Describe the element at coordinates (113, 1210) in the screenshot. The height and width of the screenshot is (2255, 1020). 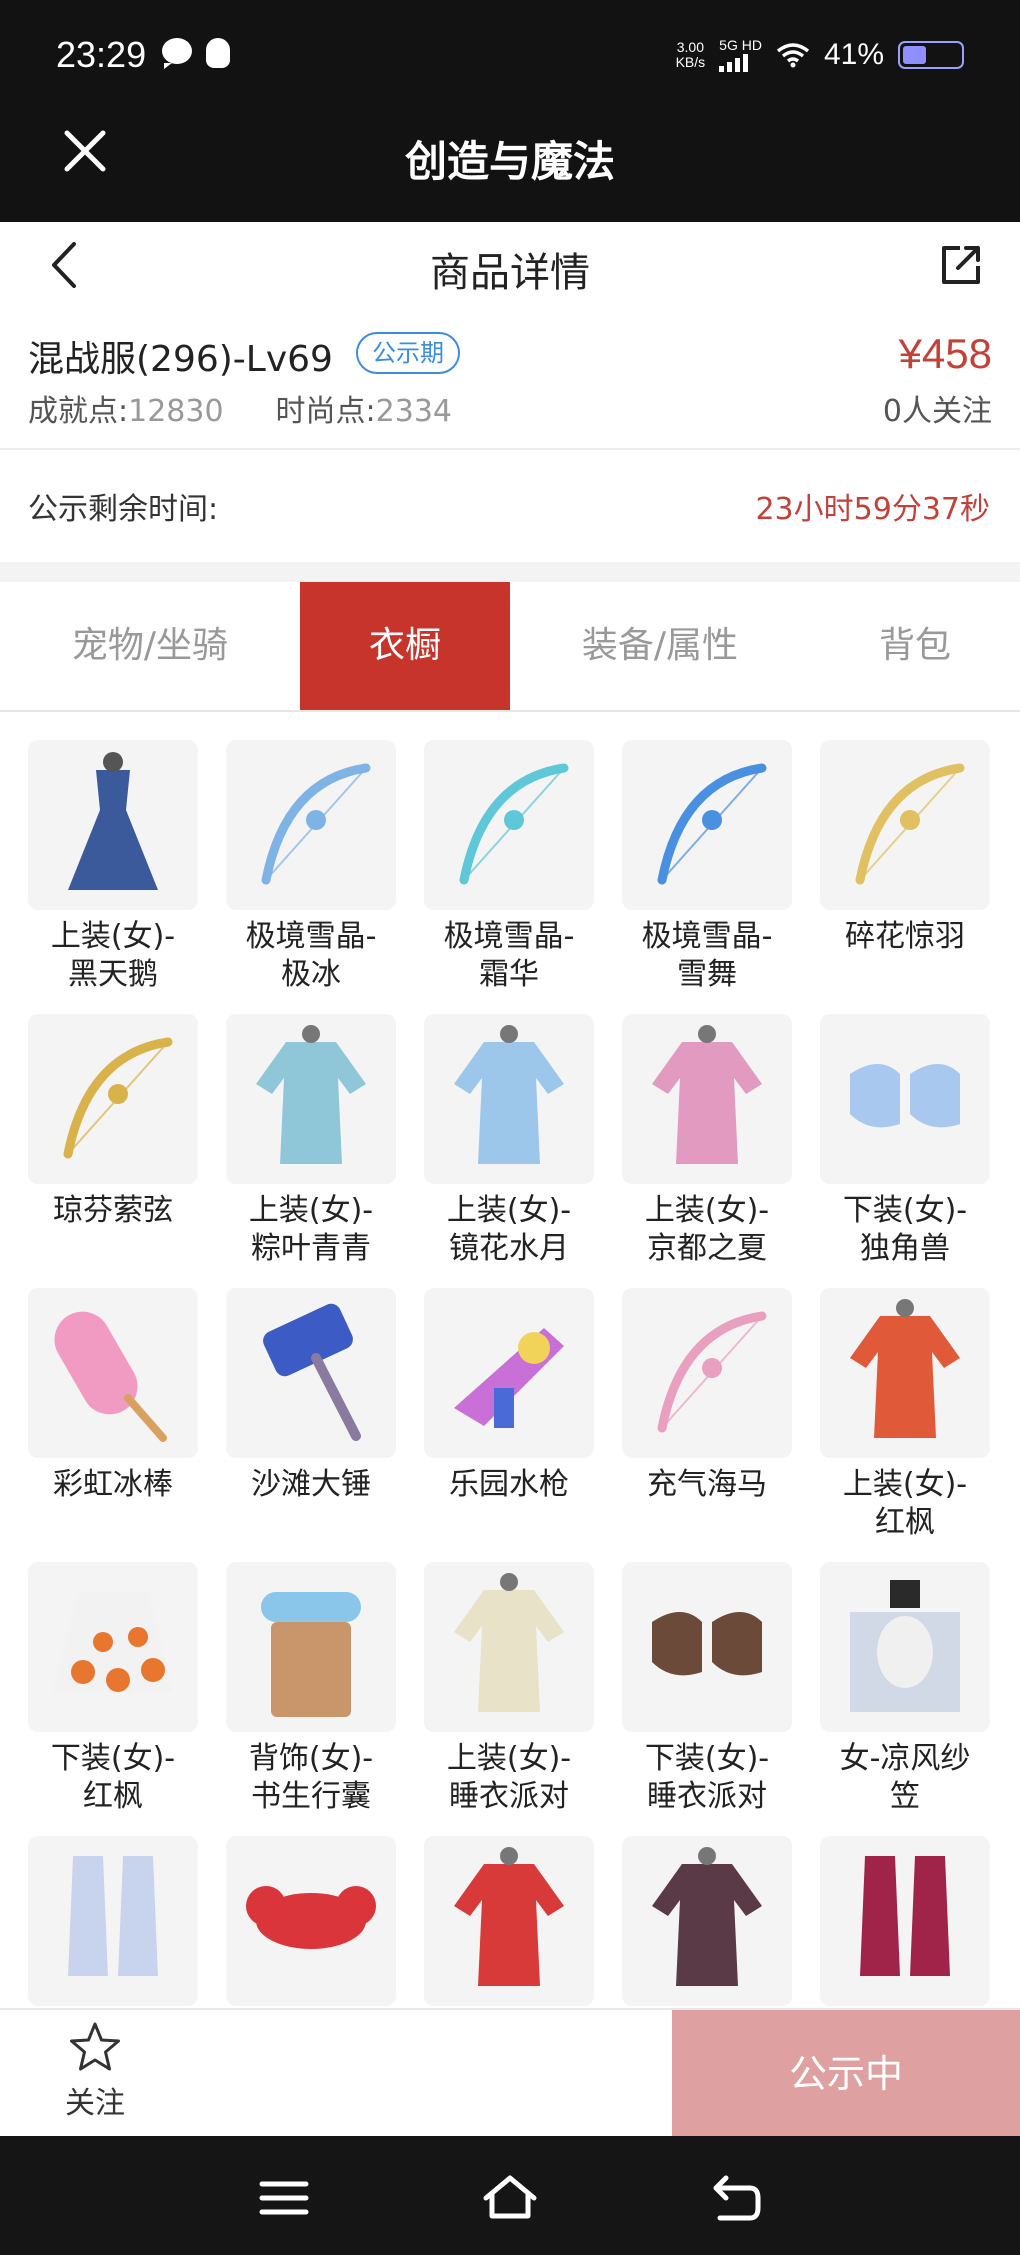
I see `item-label: 琼芬萦弦` at that location.